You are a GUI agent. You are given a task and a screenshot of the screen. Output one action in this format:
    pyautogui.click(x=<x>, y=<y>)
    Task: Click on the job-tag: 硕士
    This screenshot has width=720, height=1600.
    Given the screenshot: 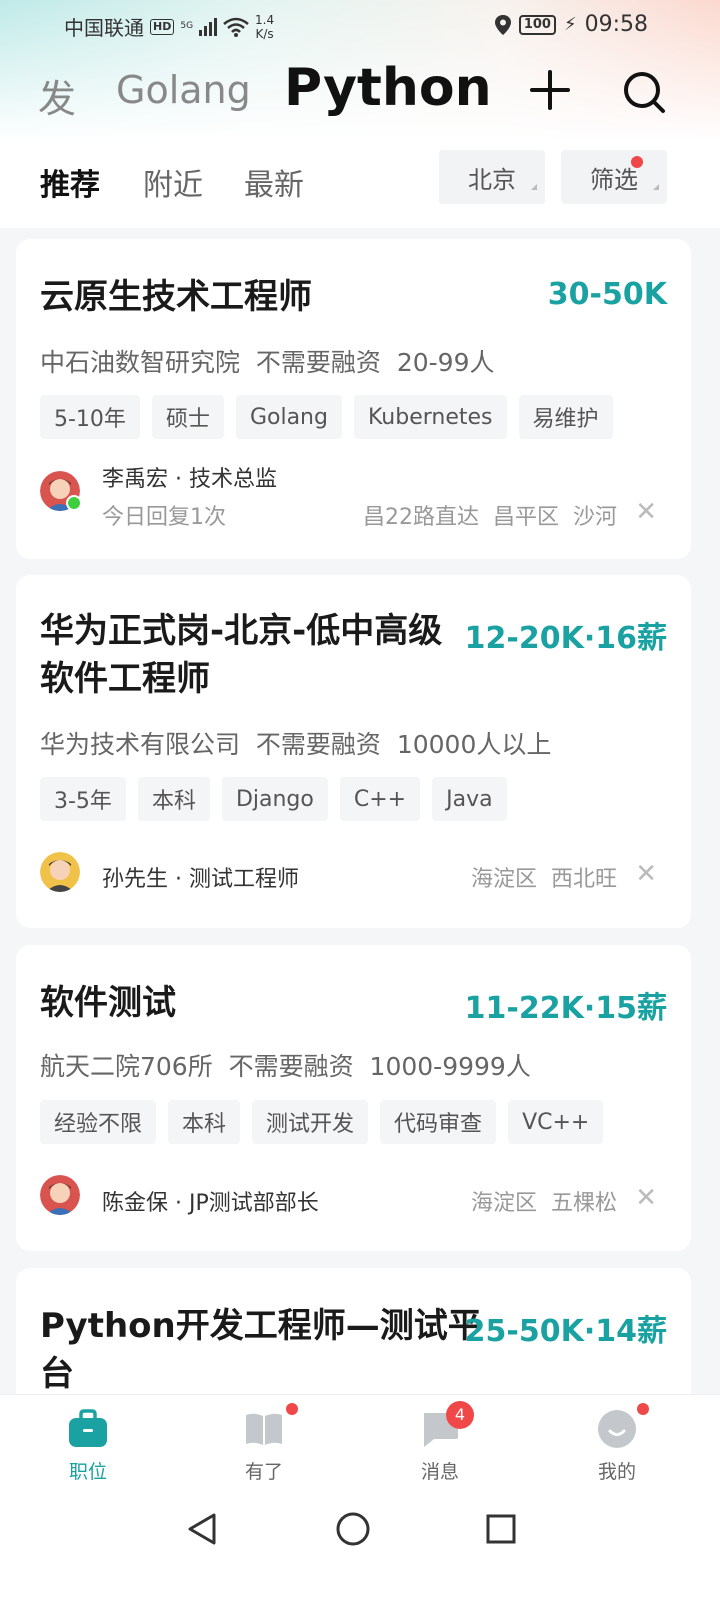 What is the action you would take?
    pyautogui.click(x=187, y=417)
    